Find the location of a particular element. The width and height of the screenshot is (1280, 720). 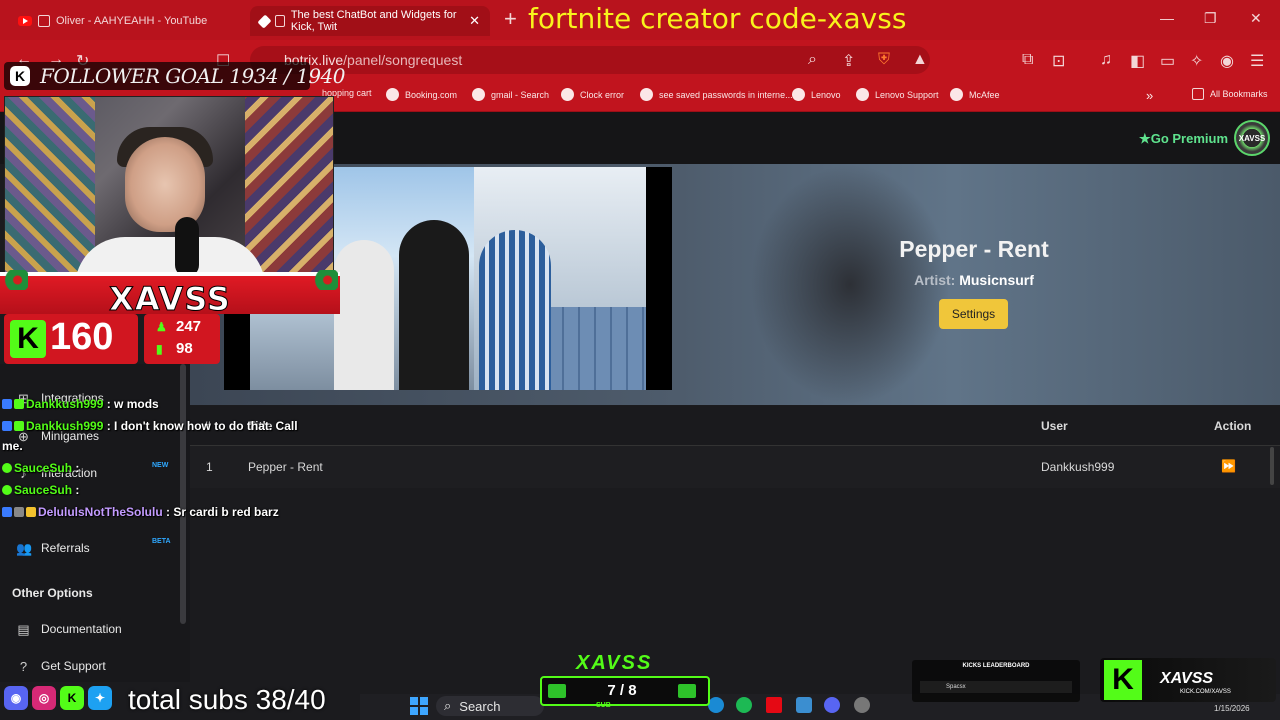

search-icon: ⌕ is located at coordinates (448, 705).